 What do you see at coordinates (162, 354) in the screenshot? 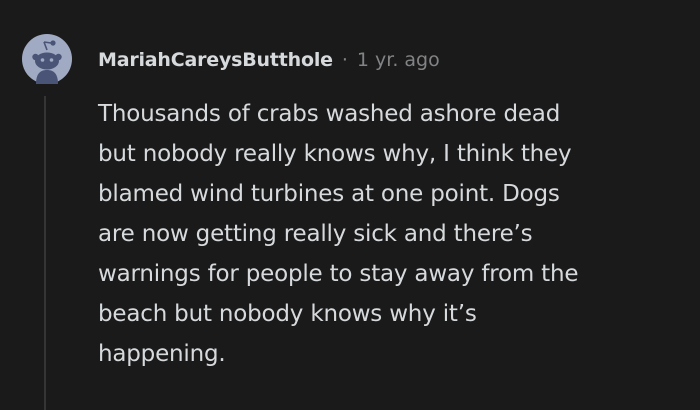
I see `comment-line: happening.` at bounding box center [162, 354].